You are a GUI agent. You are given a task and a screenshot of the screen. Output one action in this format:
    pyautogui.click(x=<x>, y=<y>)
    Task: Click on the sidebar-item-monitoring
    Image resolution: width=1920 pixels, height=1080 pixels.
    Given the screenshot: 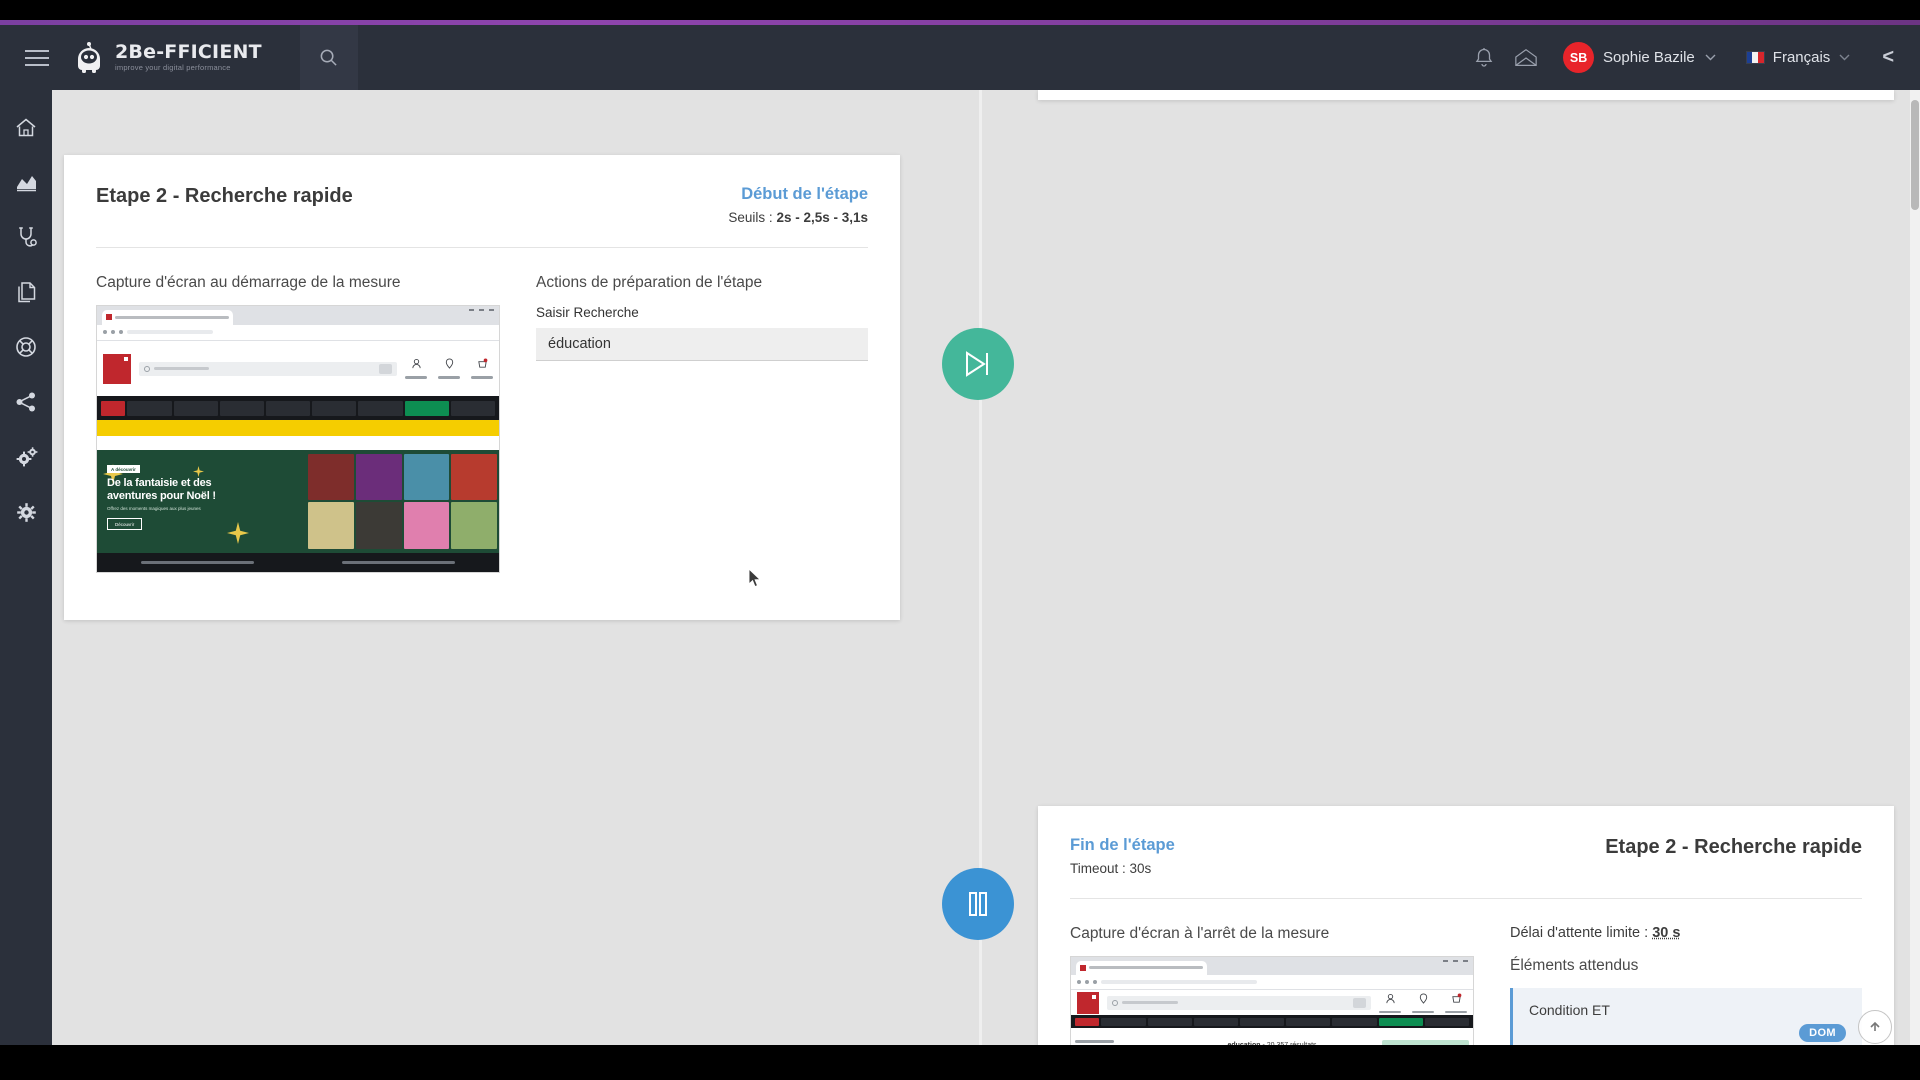 What is the action you would take?
    pyautogui.click(x=26, y=237)
    